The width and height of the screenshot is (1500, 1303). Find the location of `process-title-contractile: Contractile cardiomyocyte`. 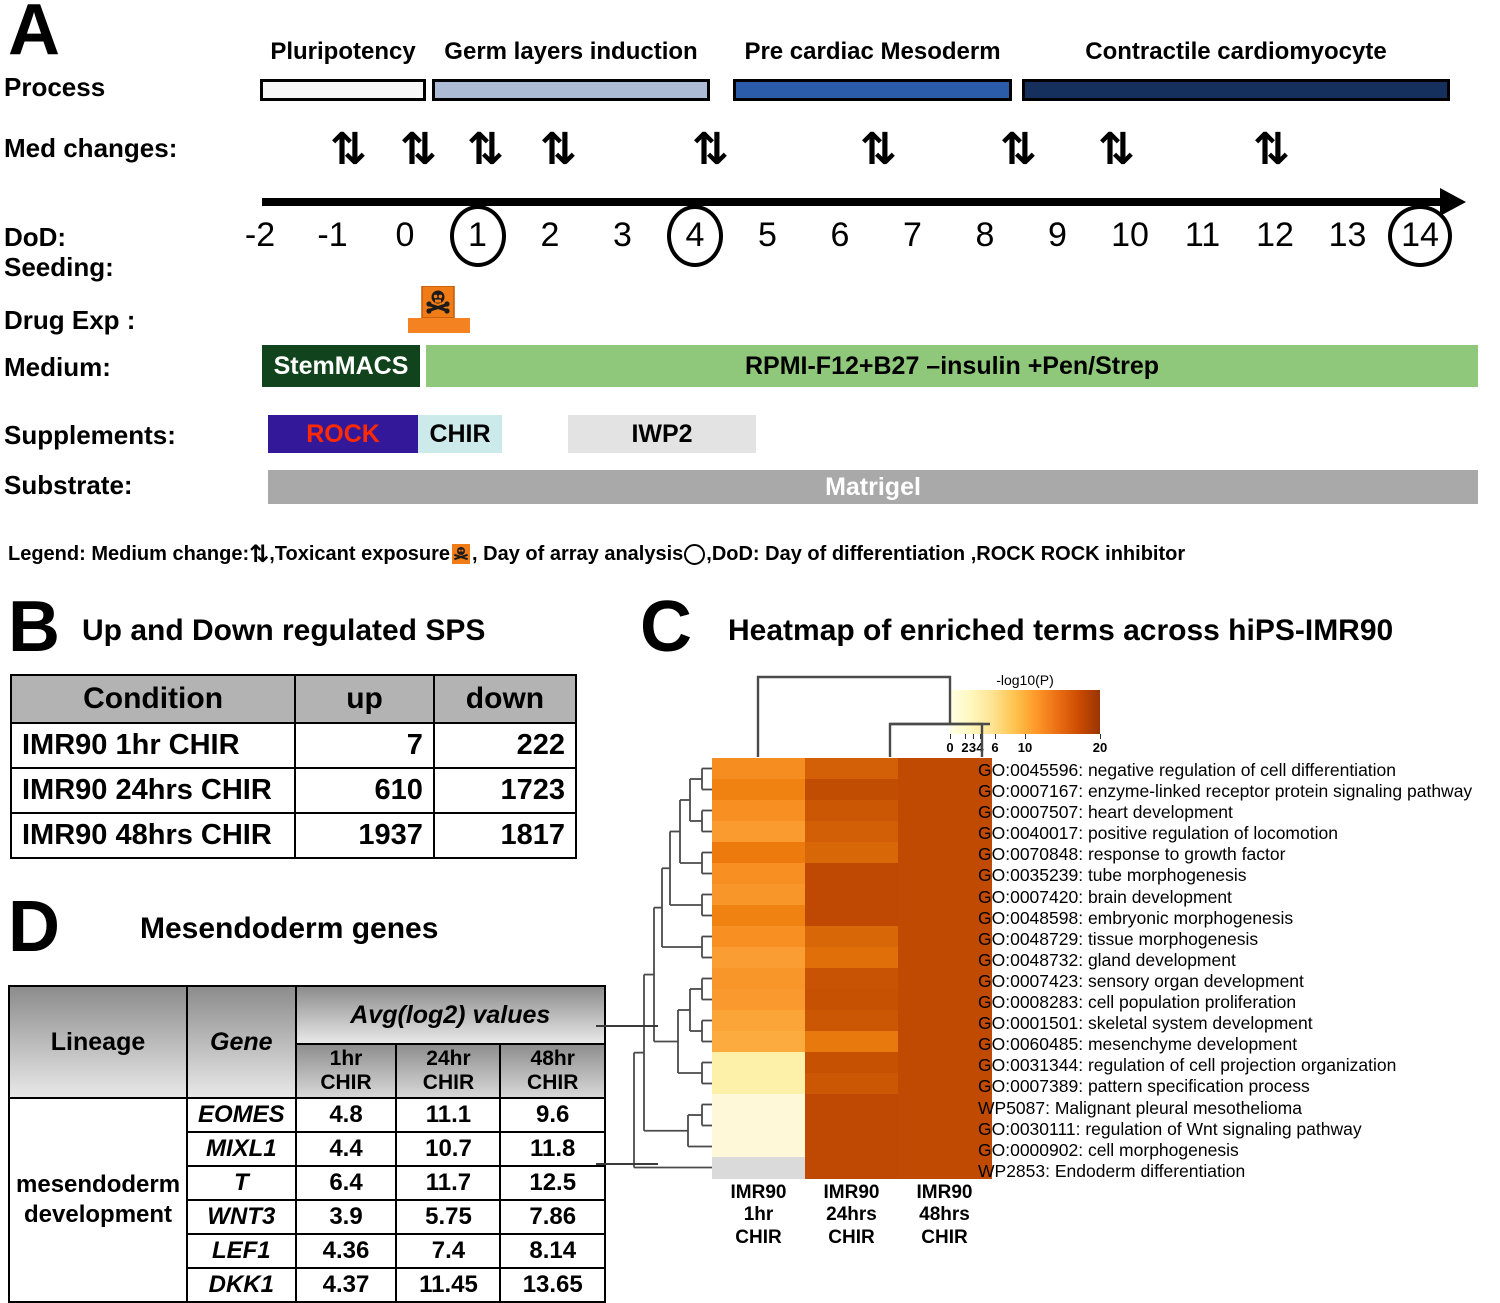

process-title-contractile: Contractile cardiomyocyte is located at coordinates (1236, 51).